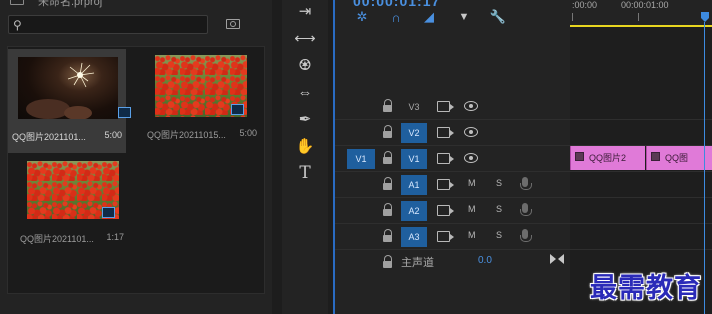 This screenshot has height=314, width=712. What do you see at coordinates (108, 212) in the screenshot?
I see `sequence-badge-icon` at bounding box center [108, 212].